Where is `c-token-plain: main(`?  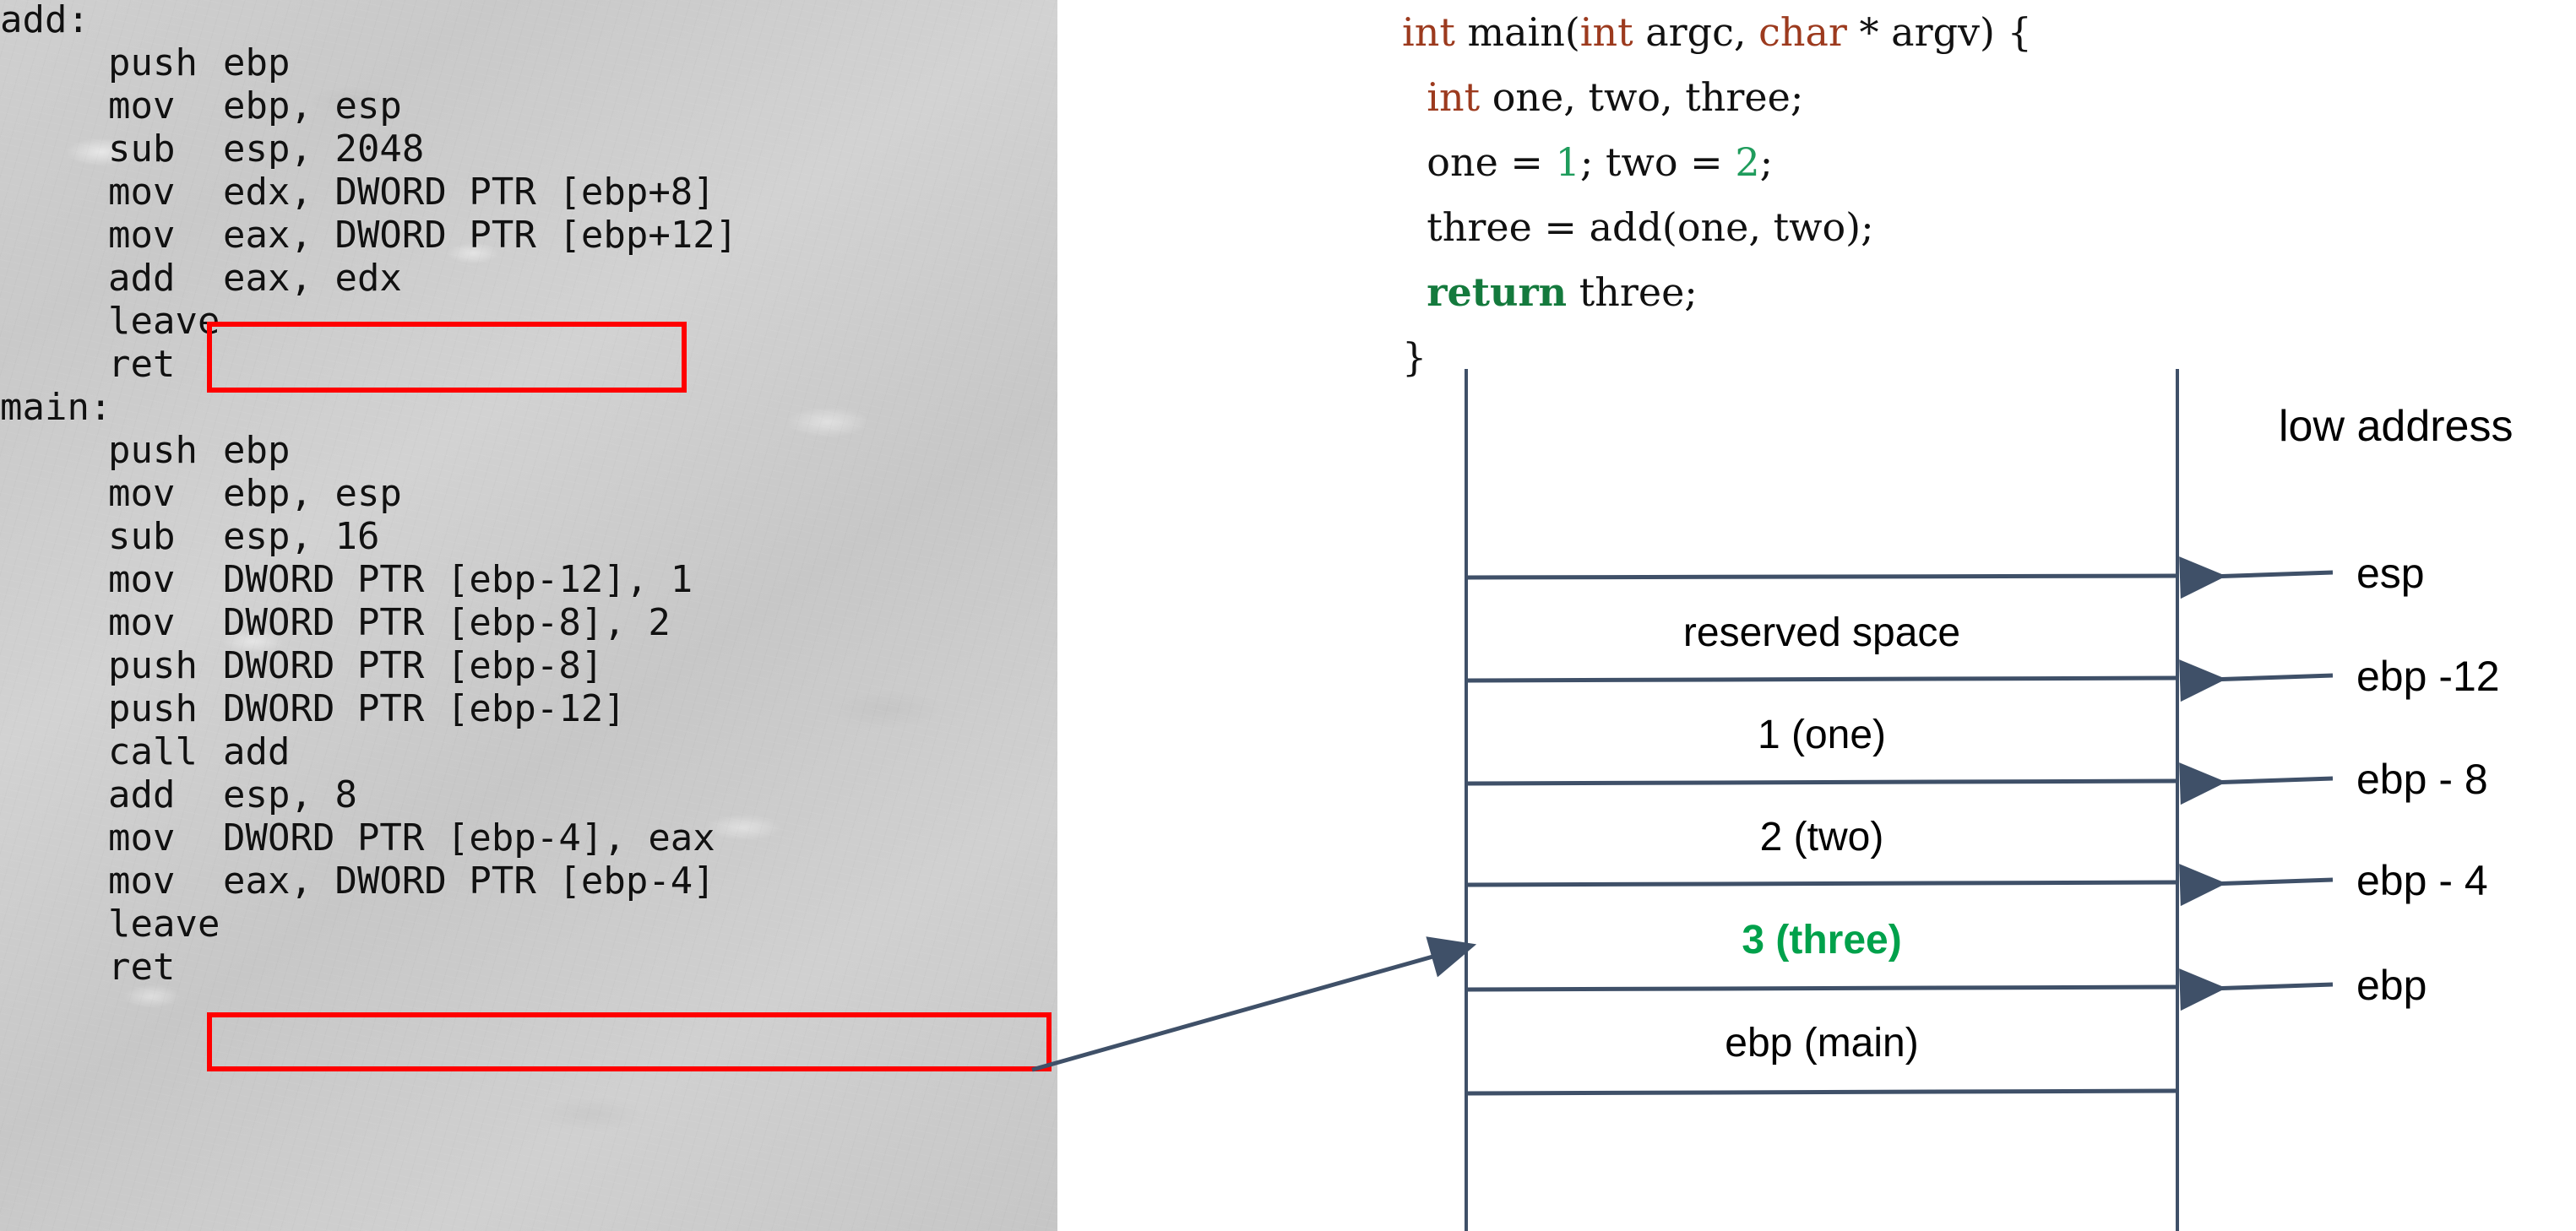
c-token-plain: main( is located at coordinates (1517, 32).